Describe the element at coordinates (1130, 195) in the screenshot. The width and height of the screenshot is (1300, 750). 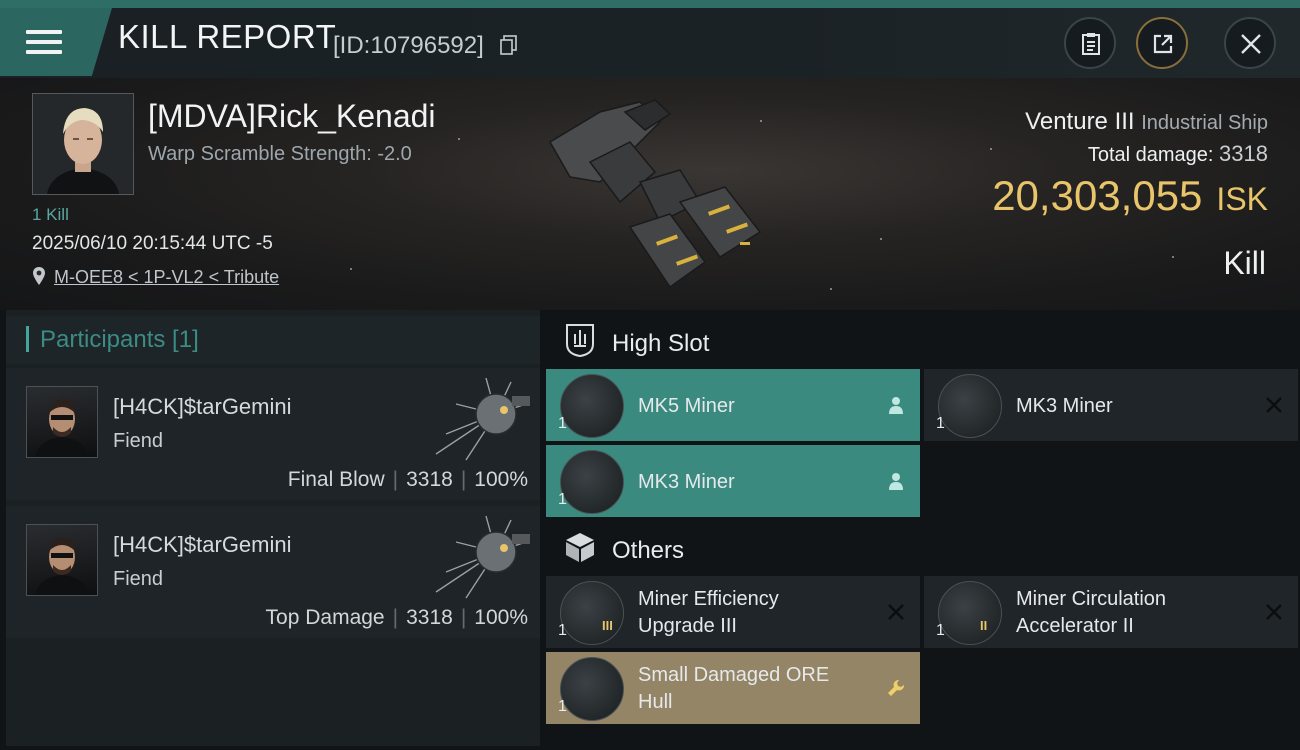
I see `isk-value: 20,303,055 ISK` at that location.